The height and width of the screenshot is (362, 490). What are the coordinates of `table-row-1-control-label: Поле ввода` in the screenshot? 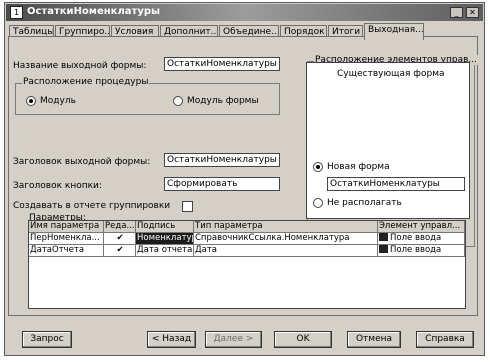 It's located at (416, 238).